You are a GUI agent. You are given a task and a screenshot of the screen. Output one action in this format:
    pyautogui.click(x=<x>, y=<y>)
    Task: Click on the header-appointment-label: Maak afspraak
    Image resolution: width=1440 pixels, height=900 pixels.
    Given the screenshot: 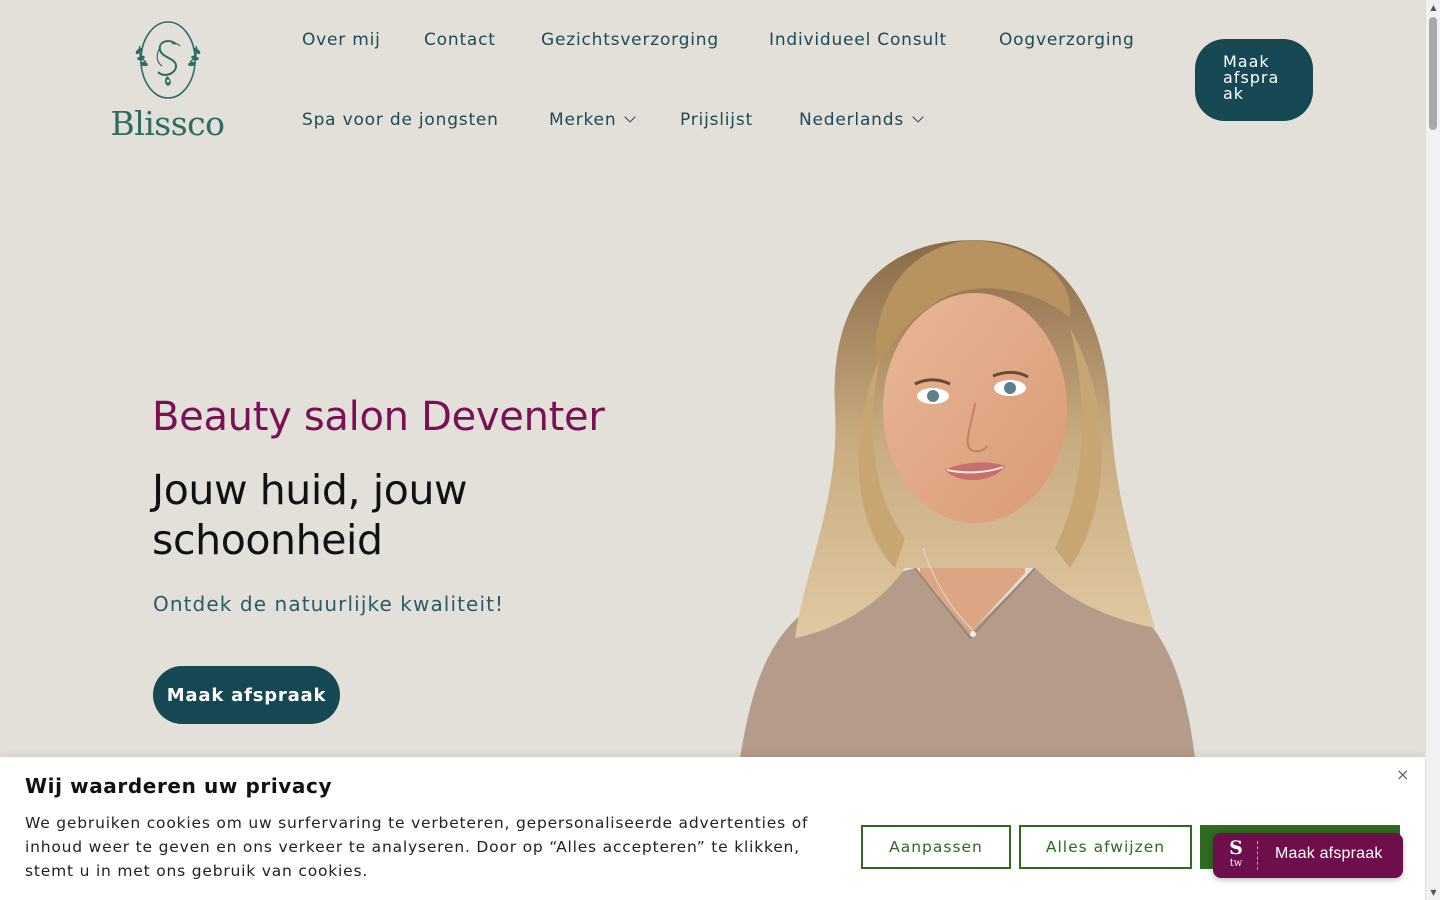 What is the action you would take?
    pyautogui.click(x=1251, y=77)
    